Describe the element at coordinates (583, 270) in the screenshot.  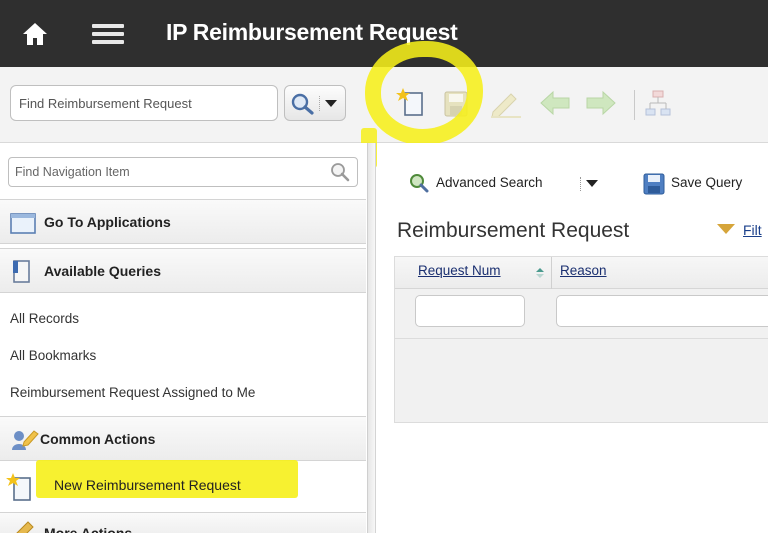
I see `column-header-reason: Reason` at that location.